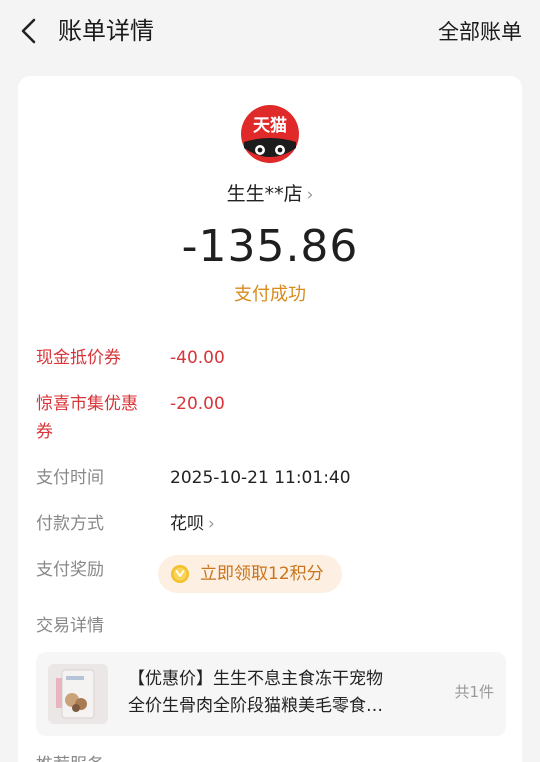 The height and width of the screenshot is (762, 540). Describe the element at coordinates (260, 478) in the screenshot. I see `pay-time-value: 2025-10-21 11:01:40` at that location.